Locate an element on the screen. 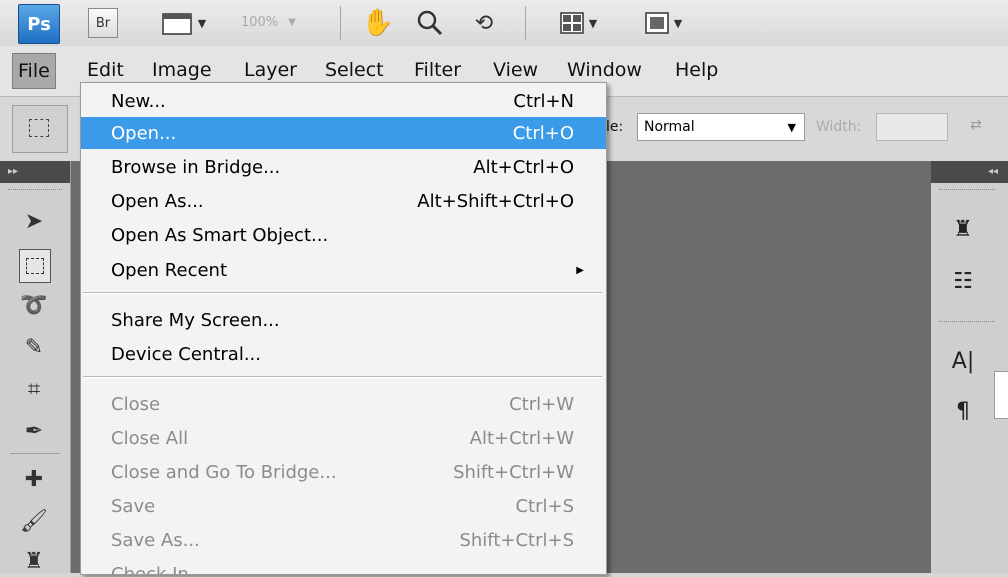 Image resolution: width=1008 pixels, height=577 pixels. menu-item-shortcut: Ctrl+N is located at coordinates (543, 101).